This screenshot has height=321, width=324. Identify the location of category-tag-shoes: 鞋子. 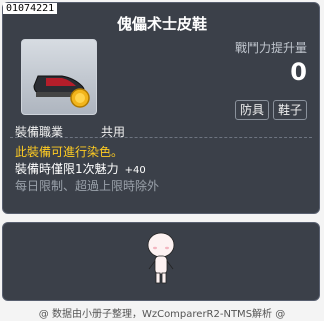
(289, 110).